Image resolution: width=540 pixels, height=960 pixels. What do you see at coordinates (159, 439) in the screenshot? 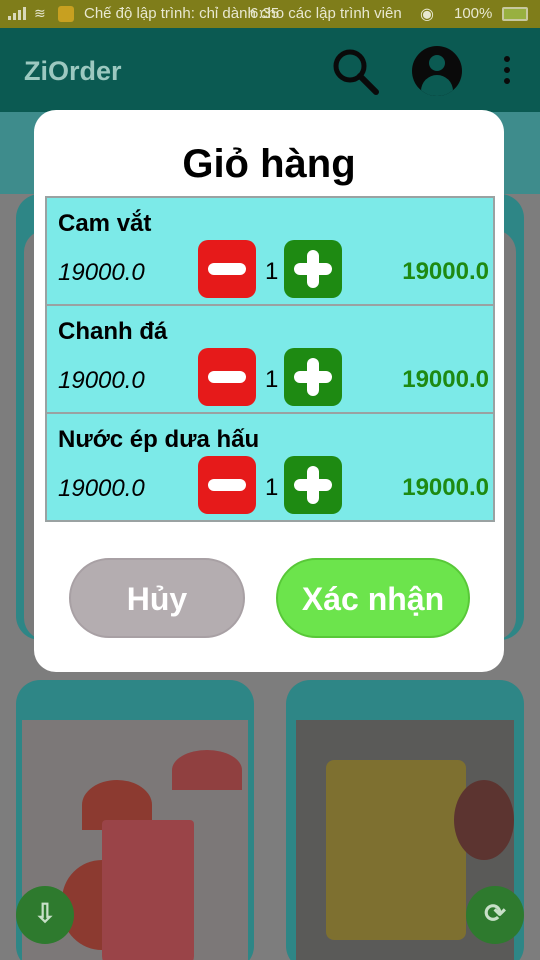
I see `item-name: Nước ép dưa hấu` at bounding box center [159, 439].